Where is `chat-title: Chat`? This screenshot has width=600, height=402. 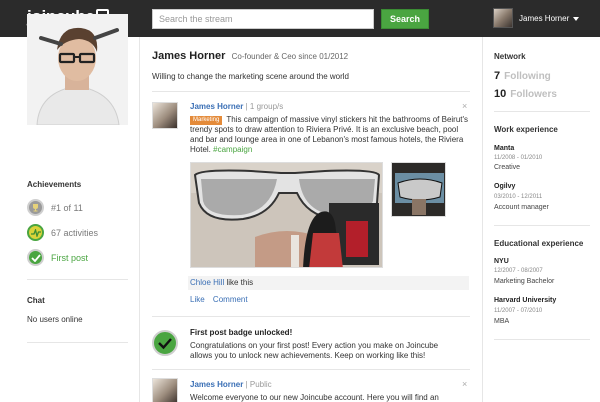
chat-title: Chat is located at coordinates (36, 300).